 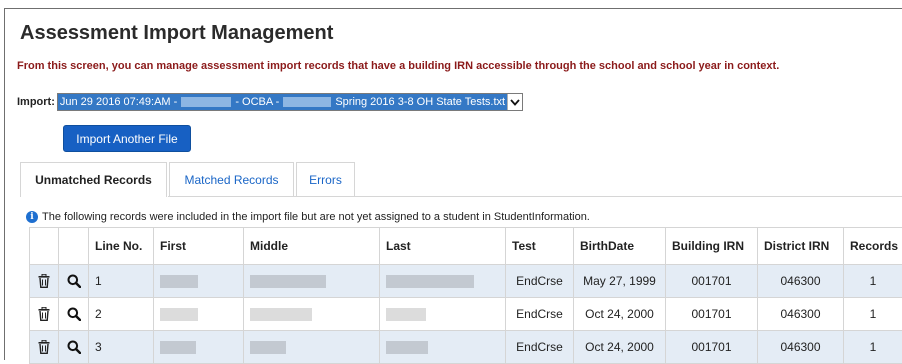 I want to click on import-source: - OCBA -, so click(x=257, y=102).